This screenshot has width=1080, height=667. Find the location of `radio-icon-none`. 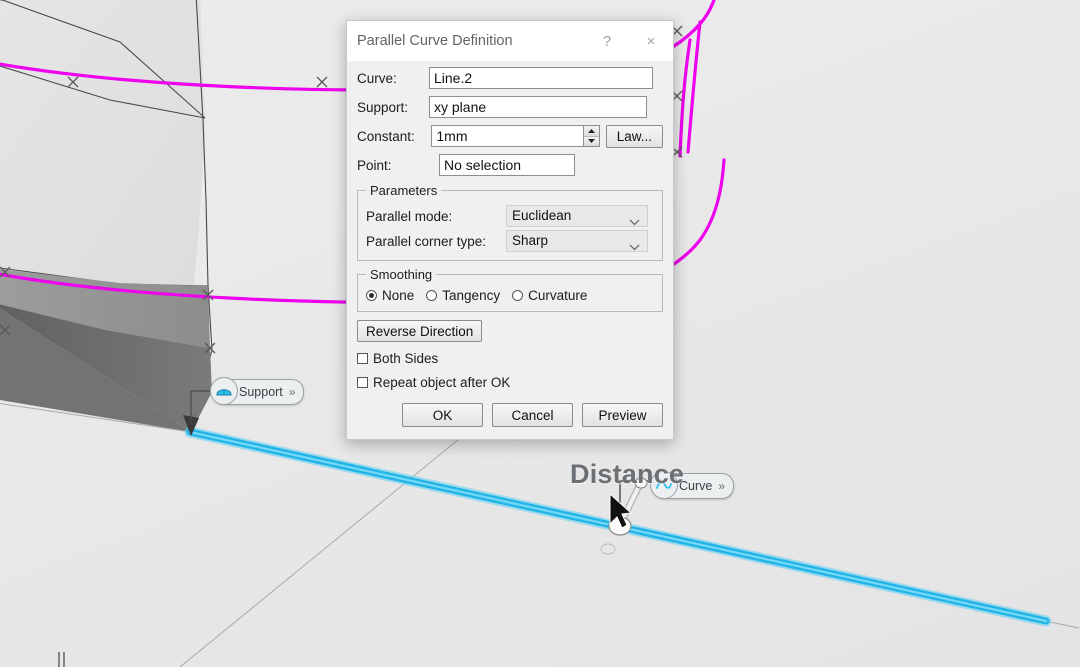

radio-icon-none is located at coordinates (371, 295).